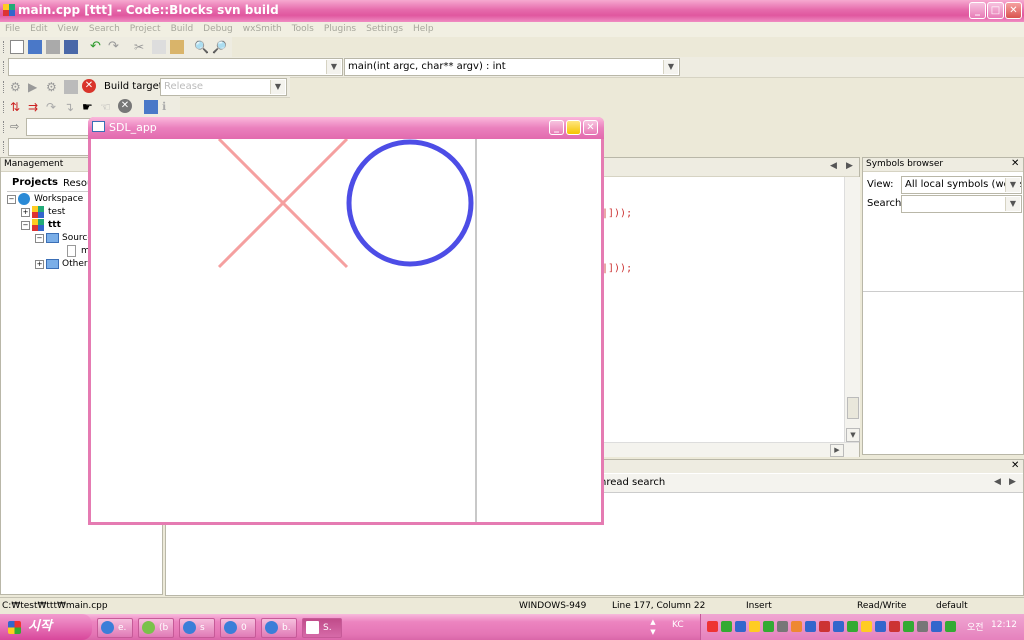 Image resolution: width=1024 pixels, height=640 pixels. Describe the element at coordinates (141, 47) in the screenshot. I see `cut-icon: ✂` at that location.